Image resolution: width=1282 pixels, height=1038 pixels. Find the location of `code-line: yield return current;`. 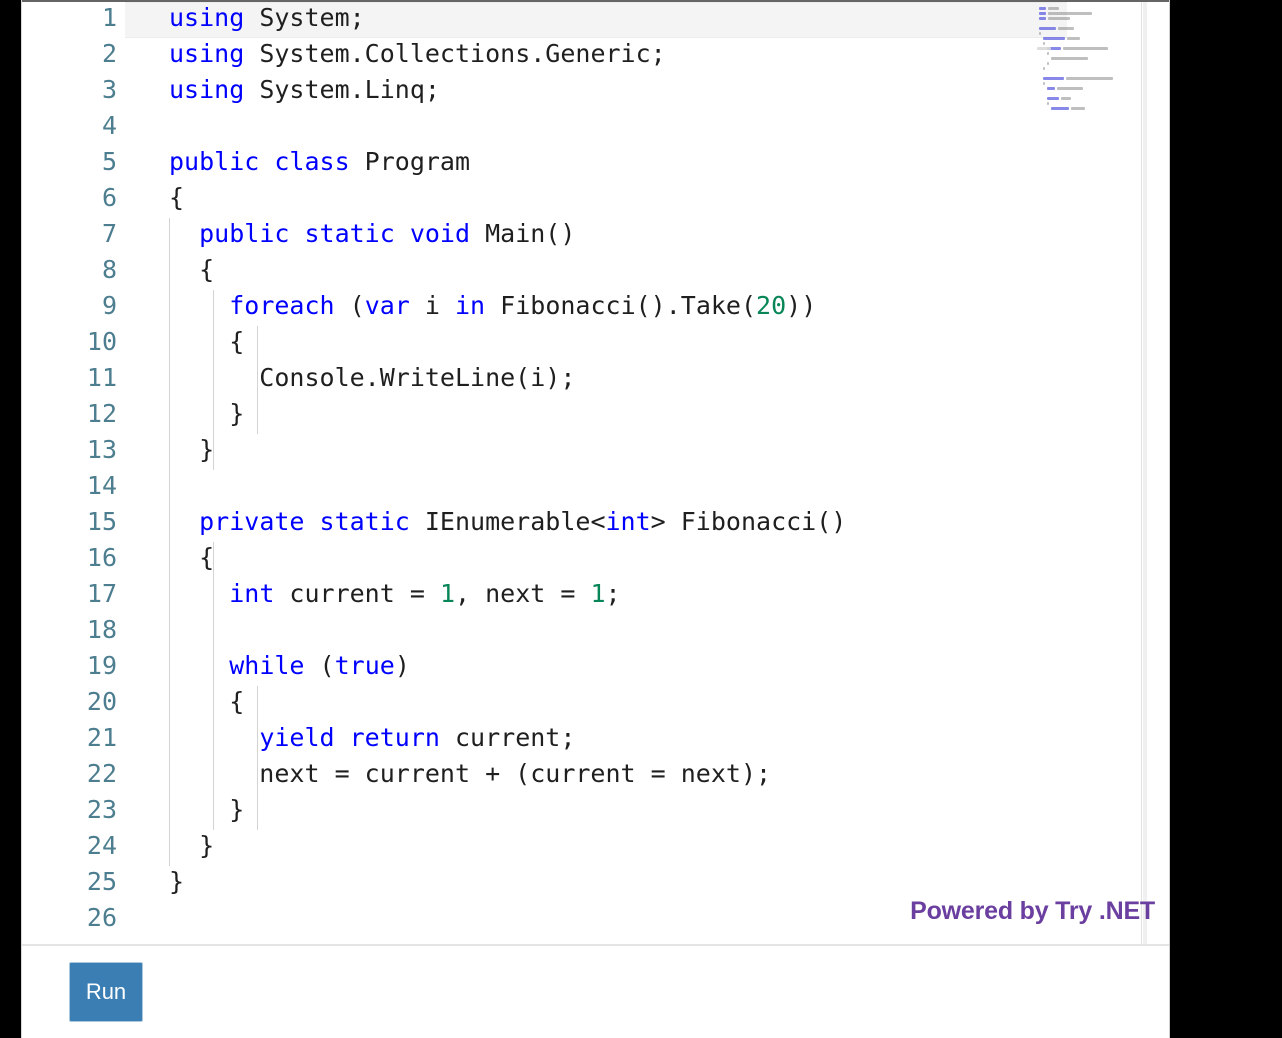

code-line: yield return current; is located at coordinates (647, 738).